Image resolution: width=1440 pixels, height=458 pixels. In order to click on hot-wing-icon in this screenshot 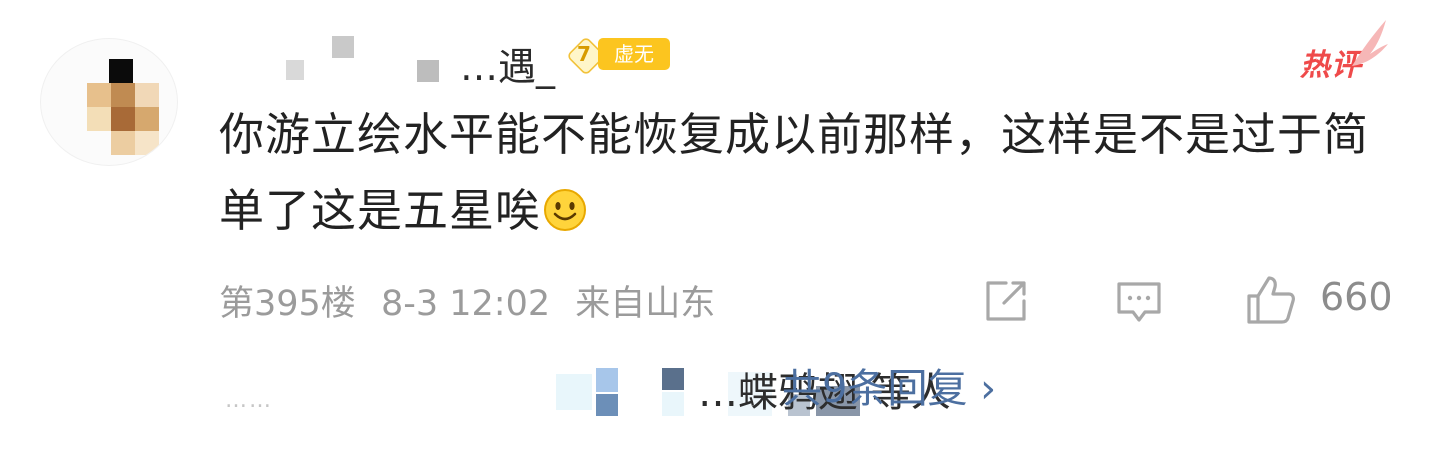, I will do `click(1370, 43)`.